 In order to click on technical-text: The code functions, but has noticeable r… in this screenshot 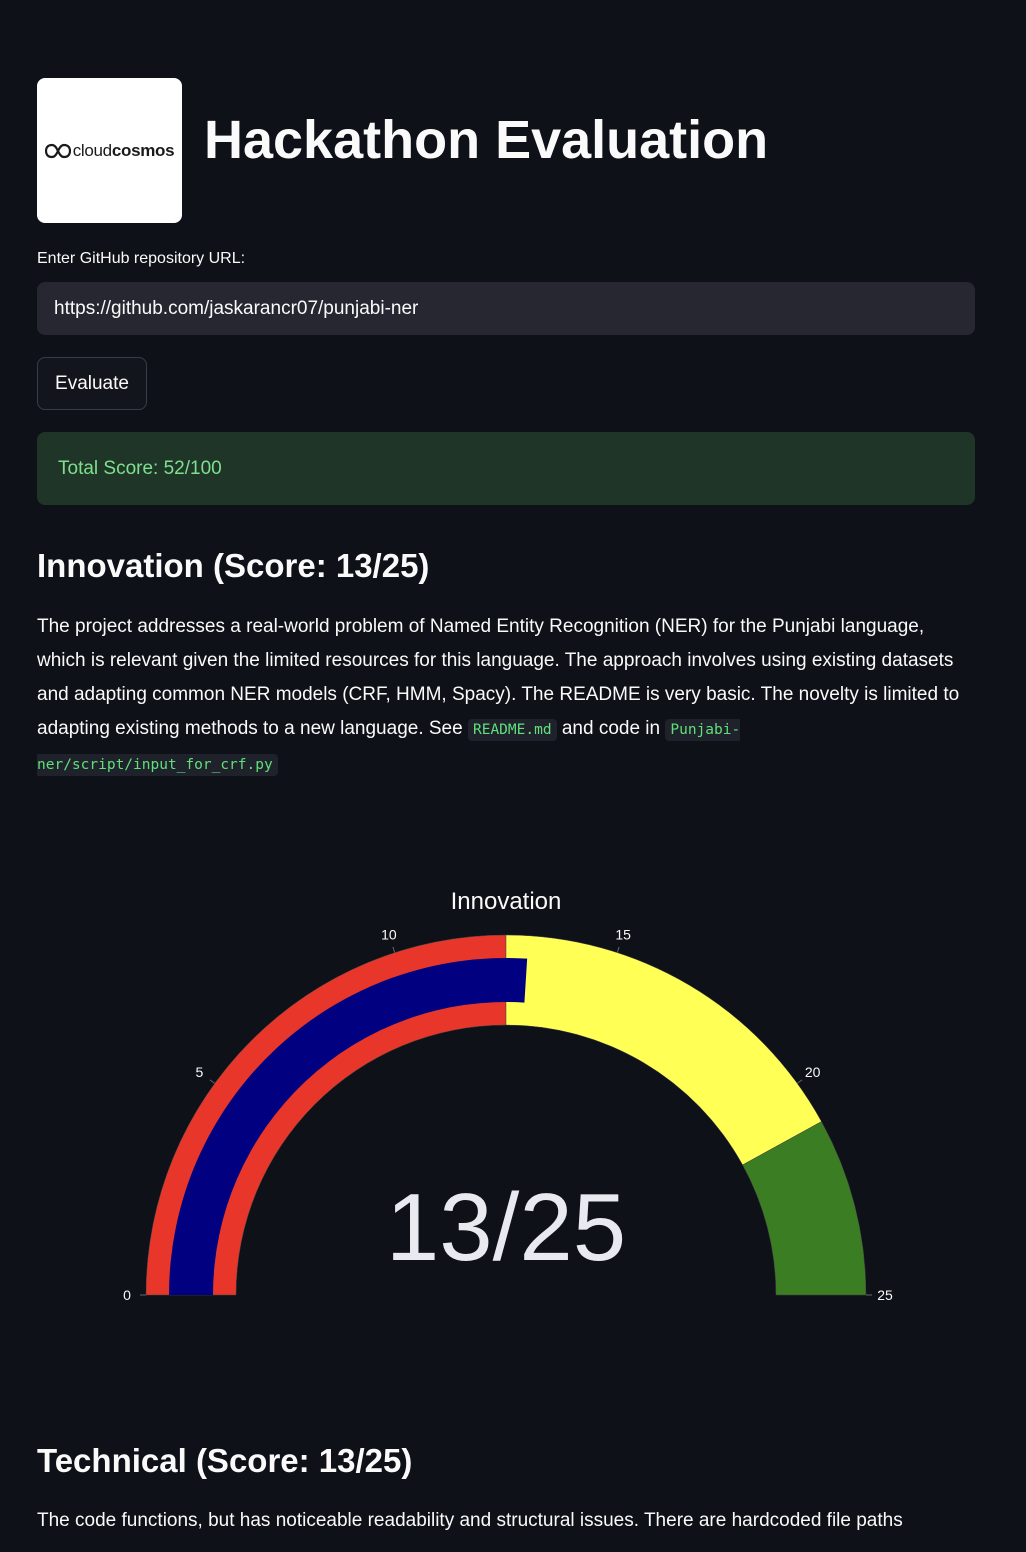, I will do `click(470, 1520)`.